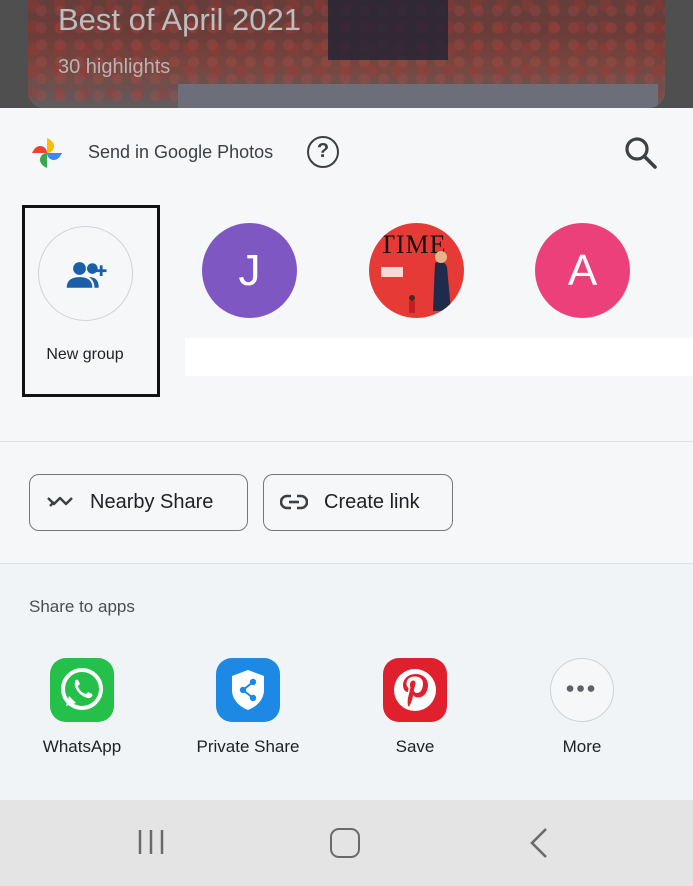 This screenshot has height=886, width=693. I want to click on nearby-share-button: Nearby Share, so click(138, 502).